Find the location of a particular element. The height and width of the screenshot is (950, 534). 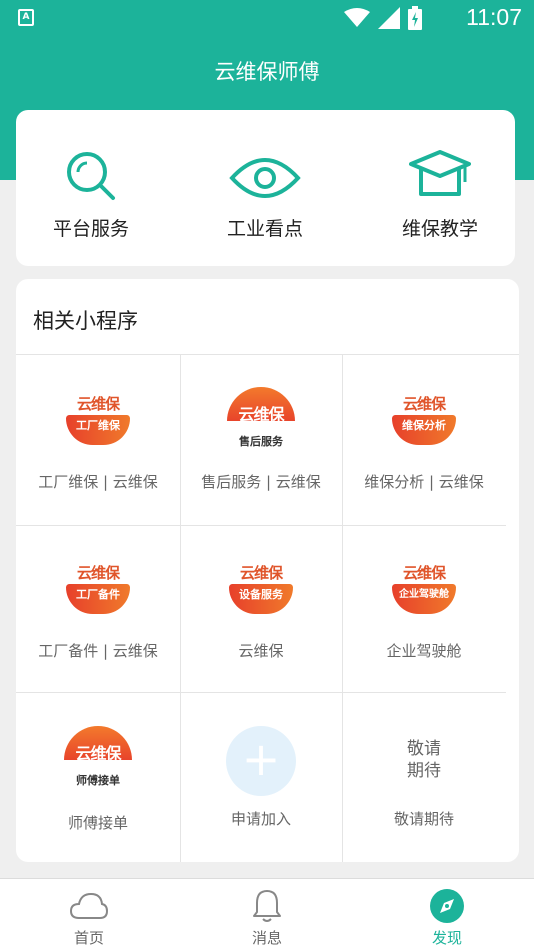

coming-soon-placeholder: 敬请 期待 is located at coordinates (424, 760).